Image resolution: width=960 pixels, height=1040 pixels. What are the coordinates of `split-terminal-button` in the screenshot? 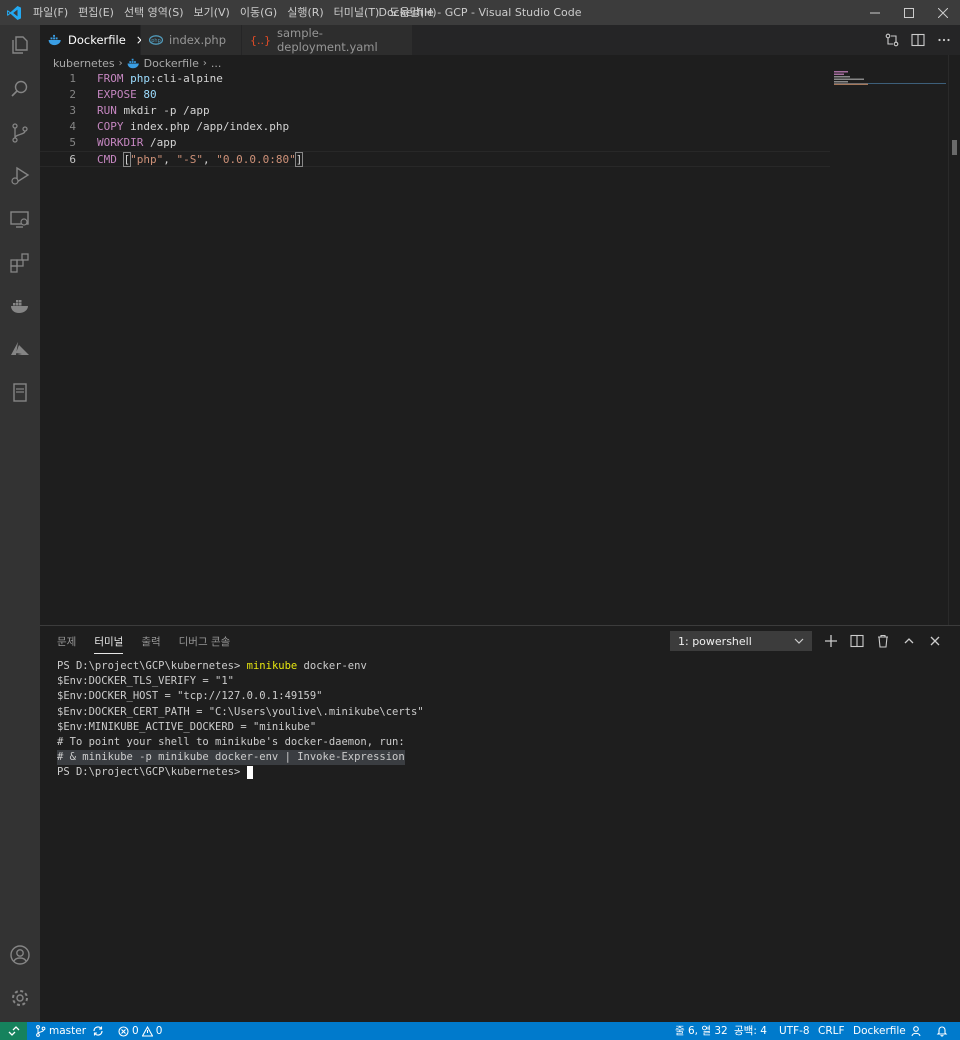 It's located at (857, 641).